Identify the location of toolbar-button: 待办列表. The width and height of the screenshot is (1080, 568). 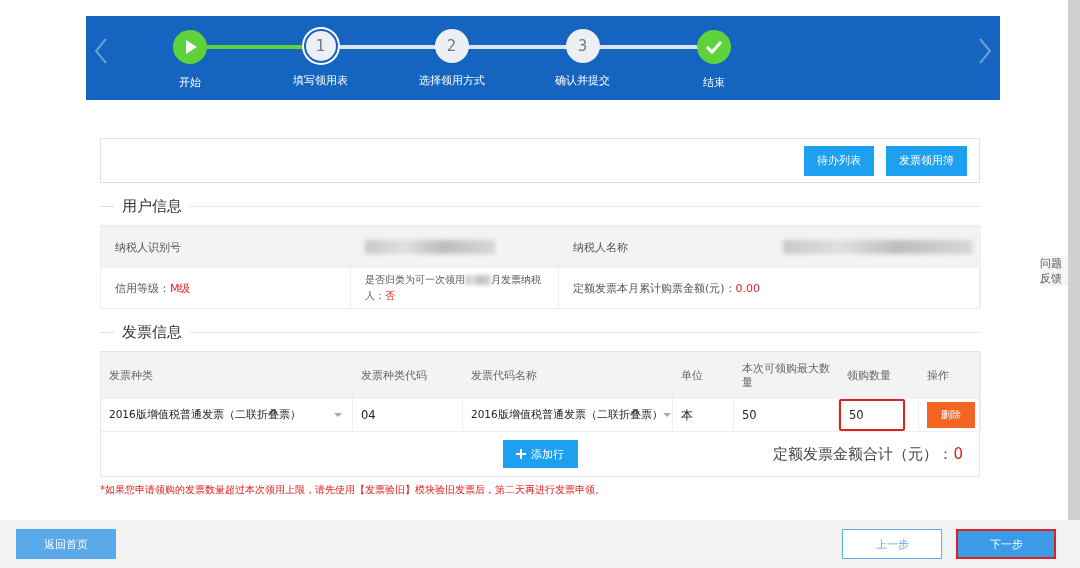
(839, 160).